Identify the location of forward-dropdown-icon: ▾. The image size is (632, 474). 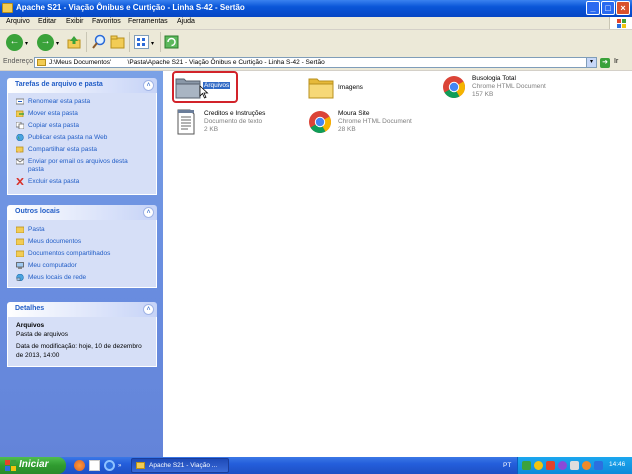
(57, 43).